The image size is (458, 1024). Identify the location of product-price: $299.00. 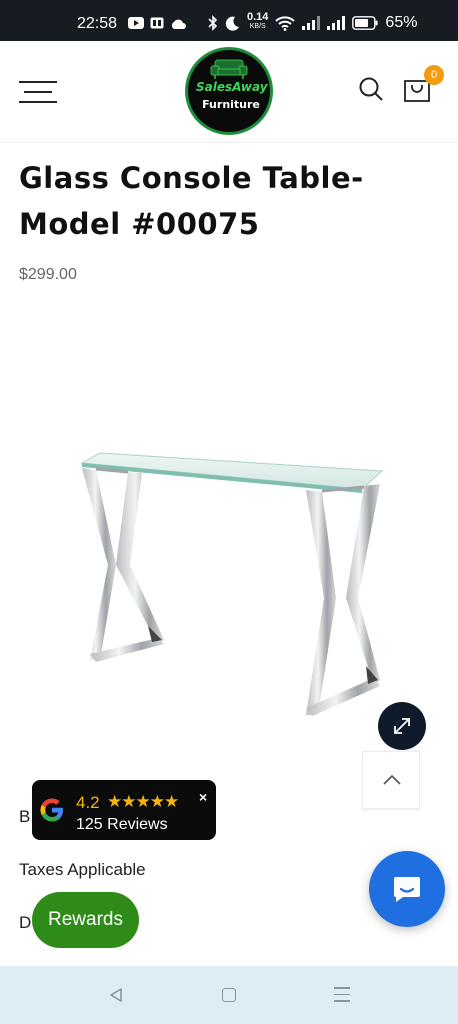
(48, 274).